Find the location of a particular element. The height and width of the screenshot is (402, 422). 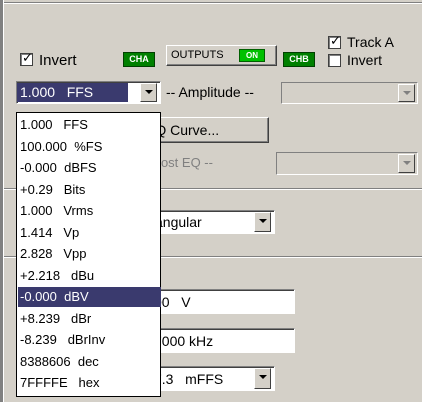

amplitude-unit-dropdown-button is located at coordinates (148, 92).